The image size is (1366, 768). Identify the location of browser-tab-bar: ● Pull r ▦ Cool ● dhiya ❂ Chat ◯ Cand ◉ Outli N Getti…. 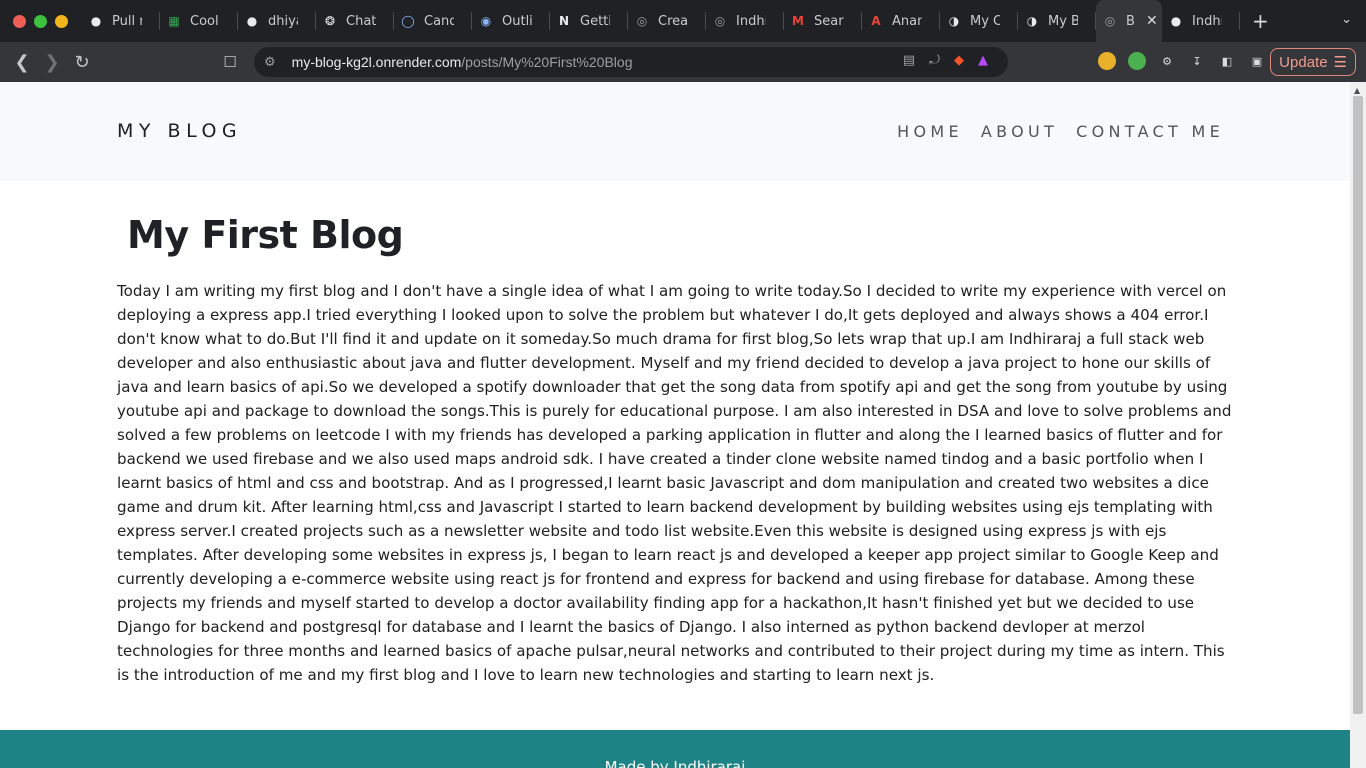
(683, 21).